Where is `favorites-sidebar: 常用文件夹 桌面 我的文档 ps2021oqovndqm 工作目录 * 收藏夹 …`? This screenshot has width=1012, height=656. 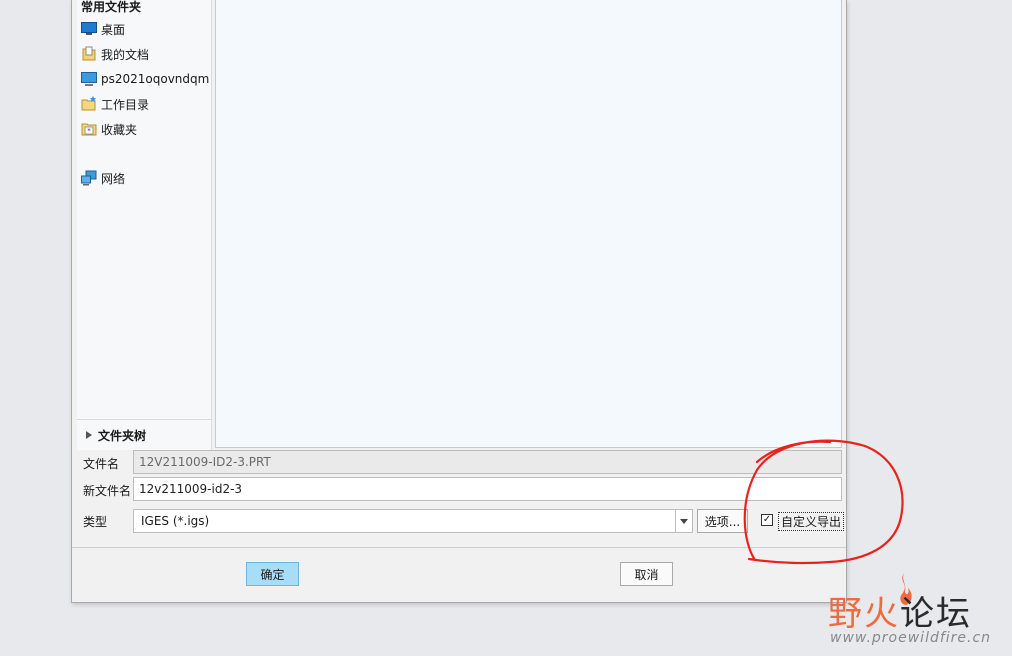
favorites-sidebar: 常用文件夹 桌面 我的文档 ps2021oqovndqm 工作目录 * 收藏夹 … is located at coordinates (144, 225).